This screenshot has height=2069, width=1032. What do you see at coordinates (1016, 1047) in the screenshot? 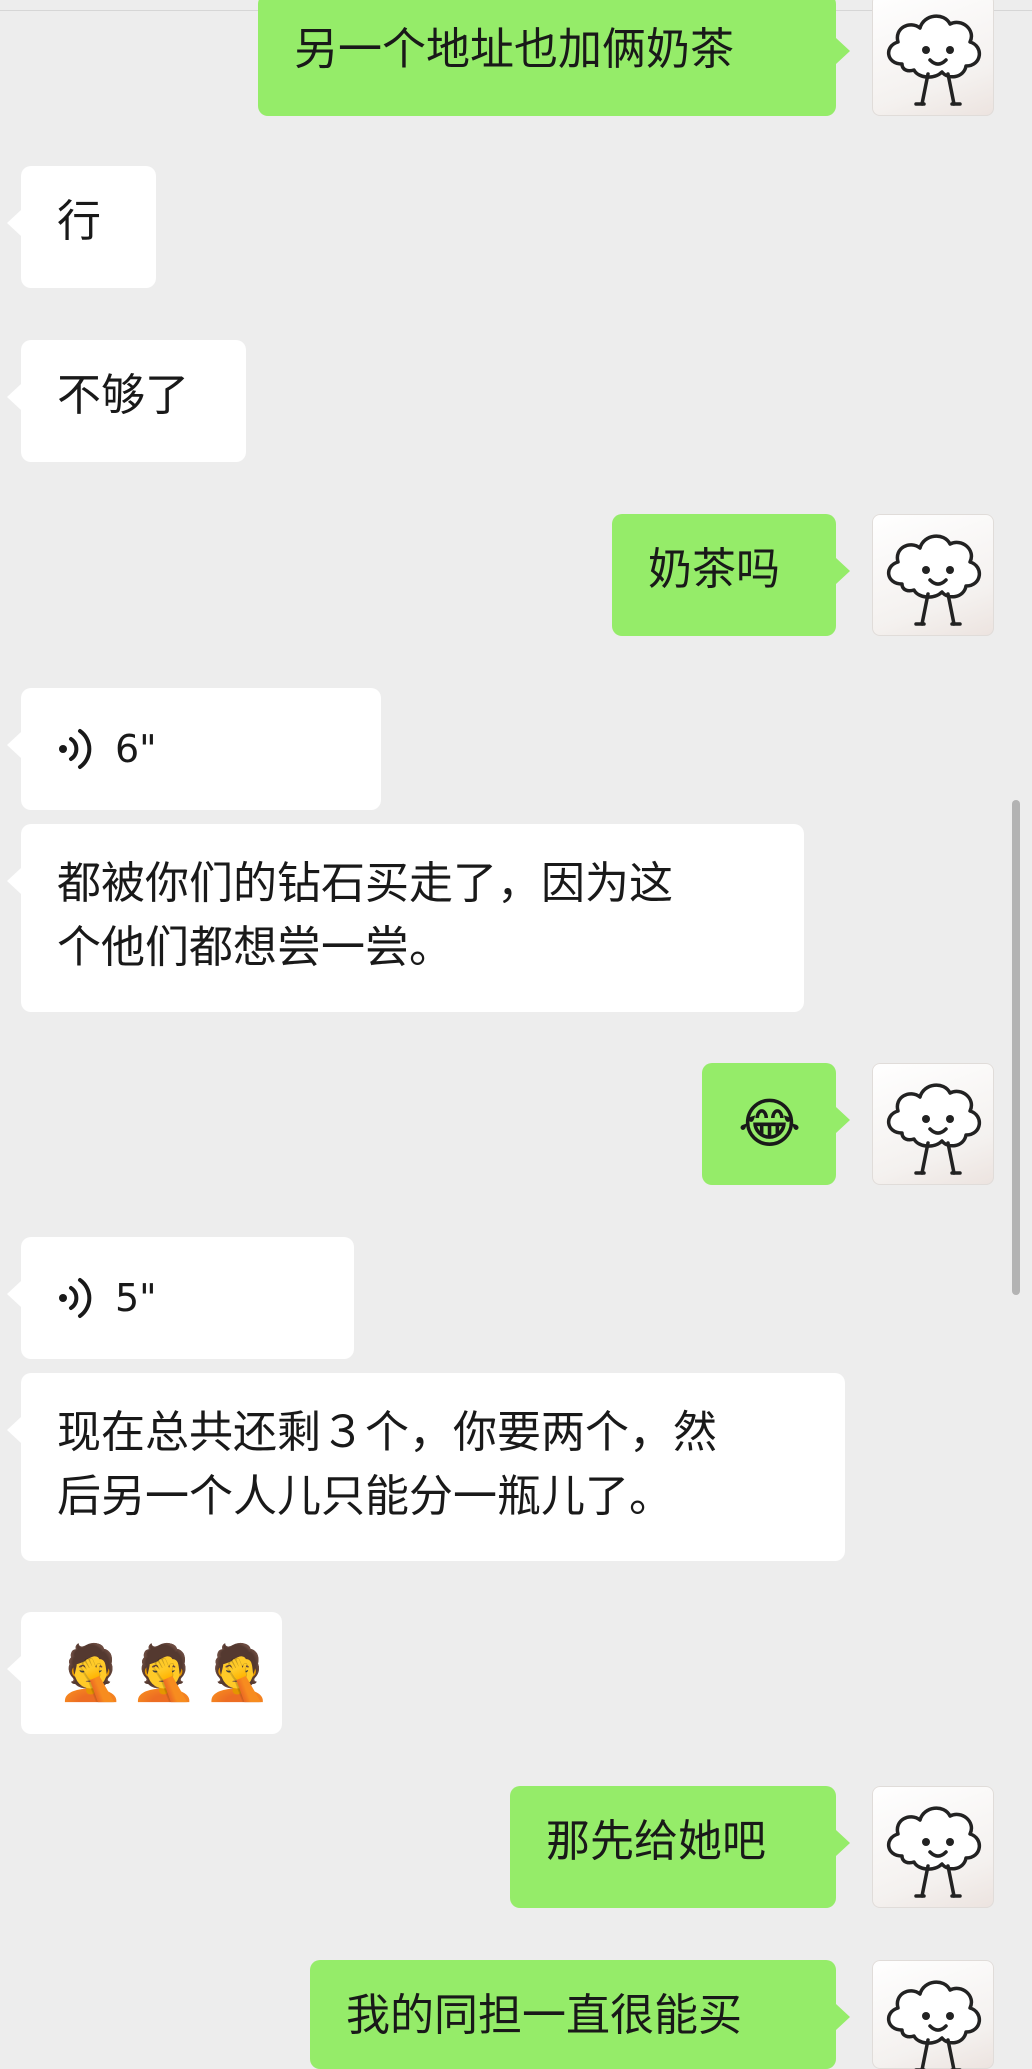
I see `scrollbar` at bounding box center [1016, 1047].